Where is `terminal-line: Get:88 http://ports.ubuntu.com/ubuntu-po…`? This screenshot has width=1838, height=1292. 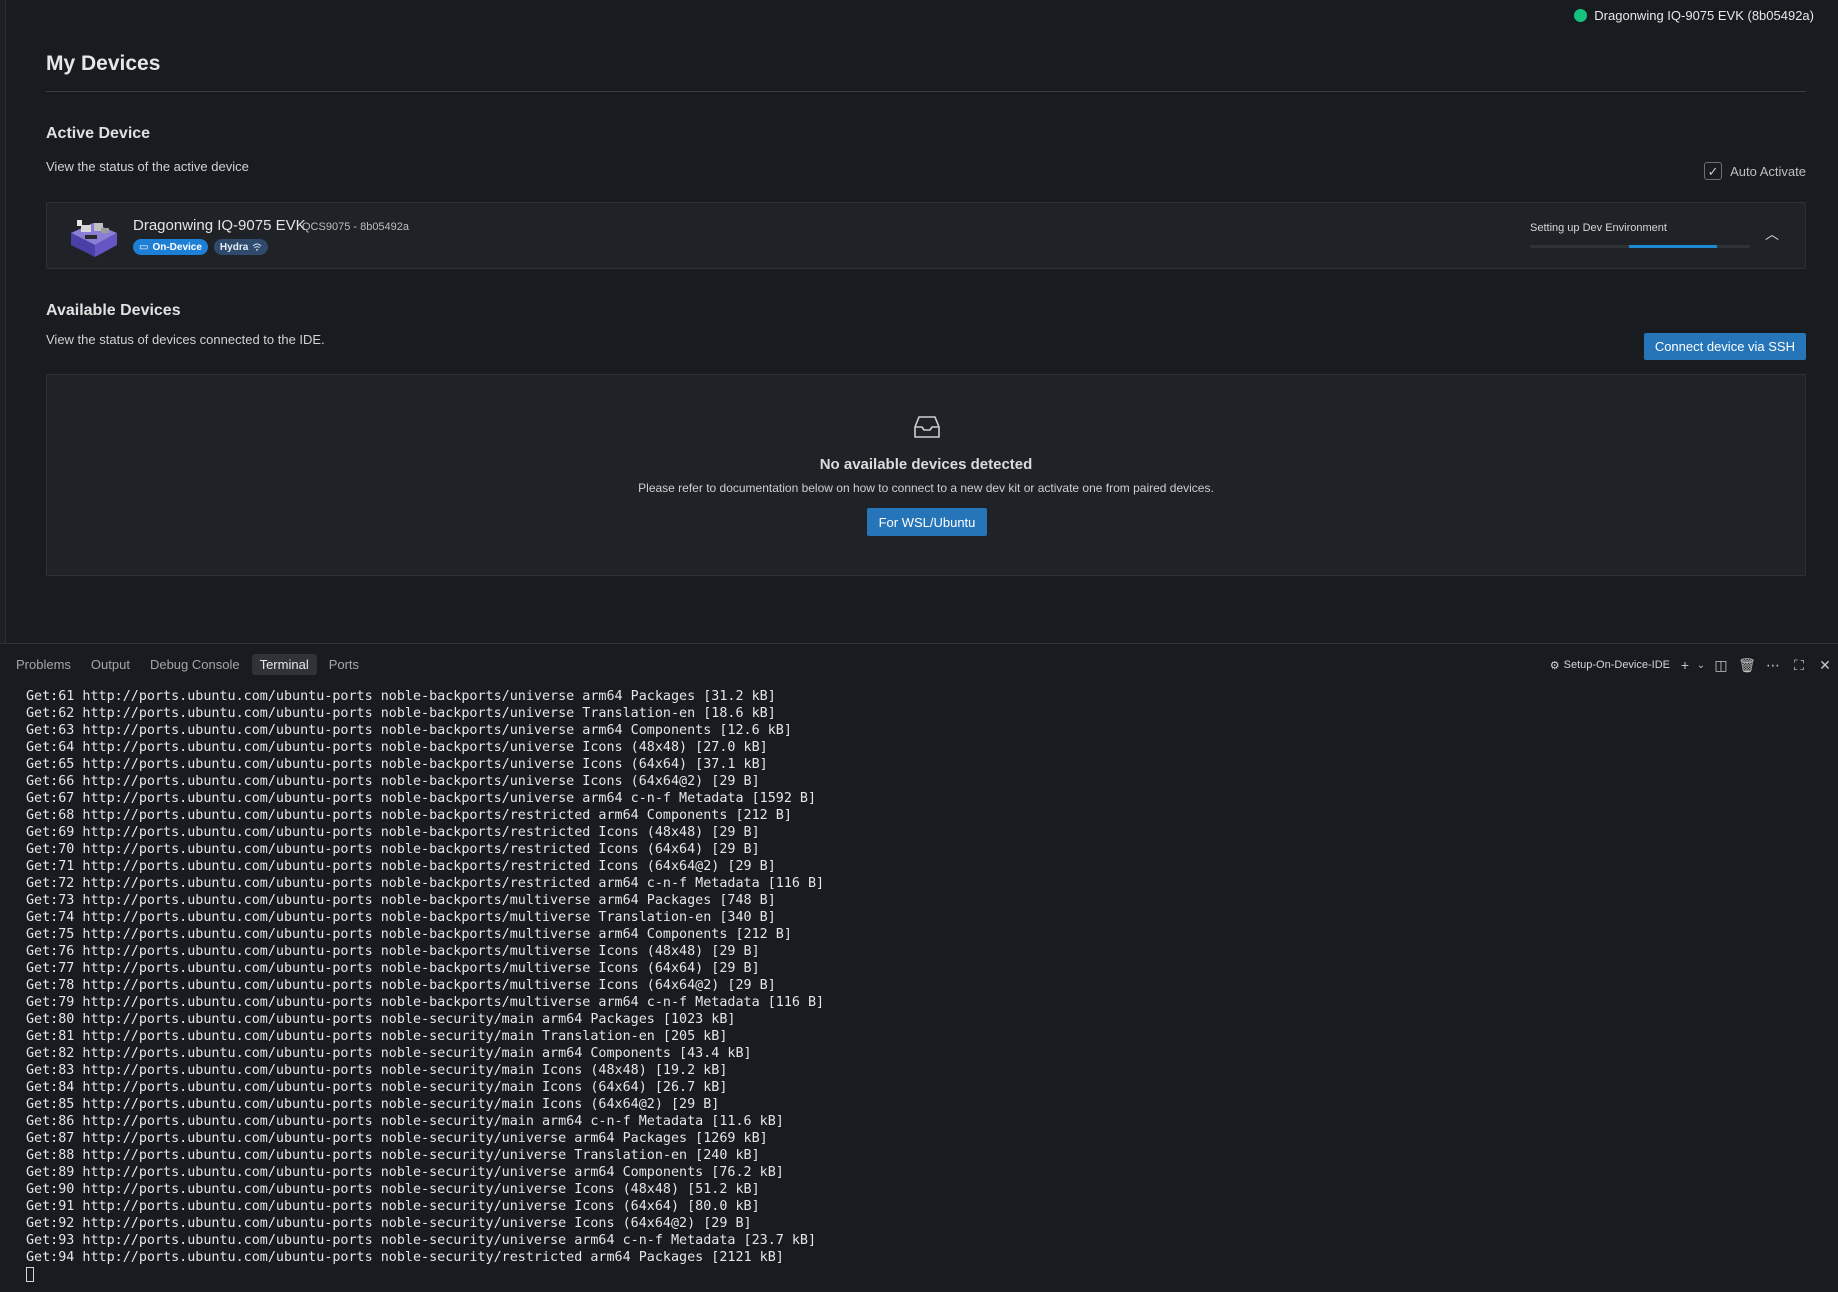
terminal-line: Get:88 http://ports.ubuntu.com/ubuntu-po… is located at coordinates (393, 1155).